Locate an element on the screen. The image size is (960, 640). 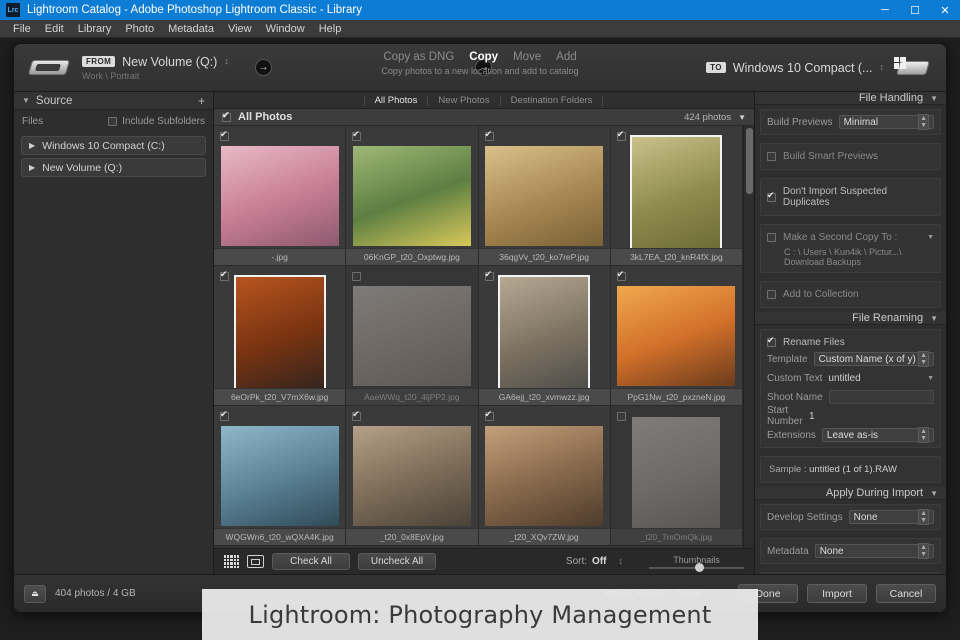
second-copy-caret-icon: ▼ is located at coordinates (930, 237).